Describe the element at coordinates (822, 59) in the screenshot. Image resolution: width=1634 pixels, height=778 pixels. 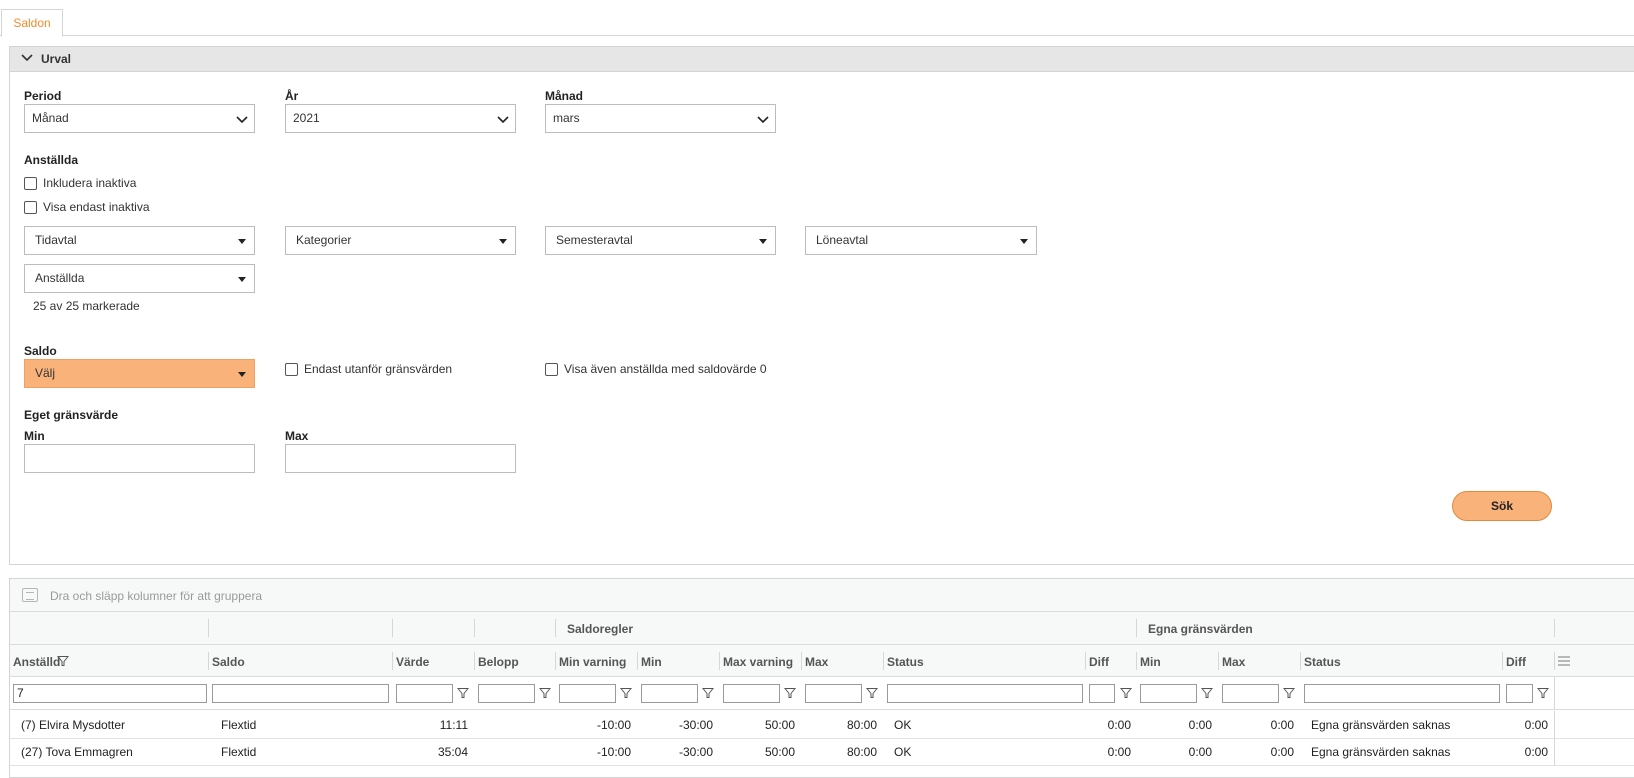
I see `urval-header: Urval` at that location.